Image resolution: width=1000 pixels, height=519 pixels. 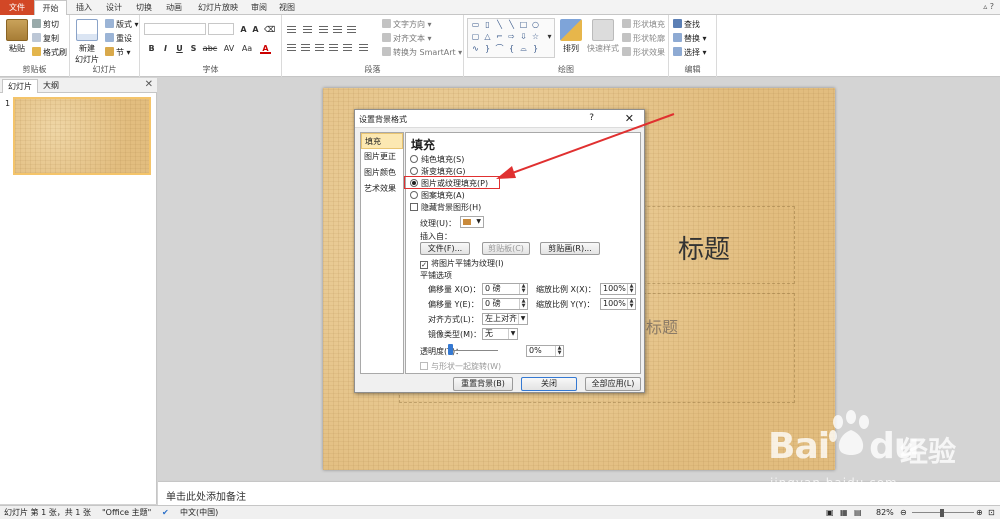 I want to click on nav-artistic-effects: 艺术效果, so click(x=382, y=189).